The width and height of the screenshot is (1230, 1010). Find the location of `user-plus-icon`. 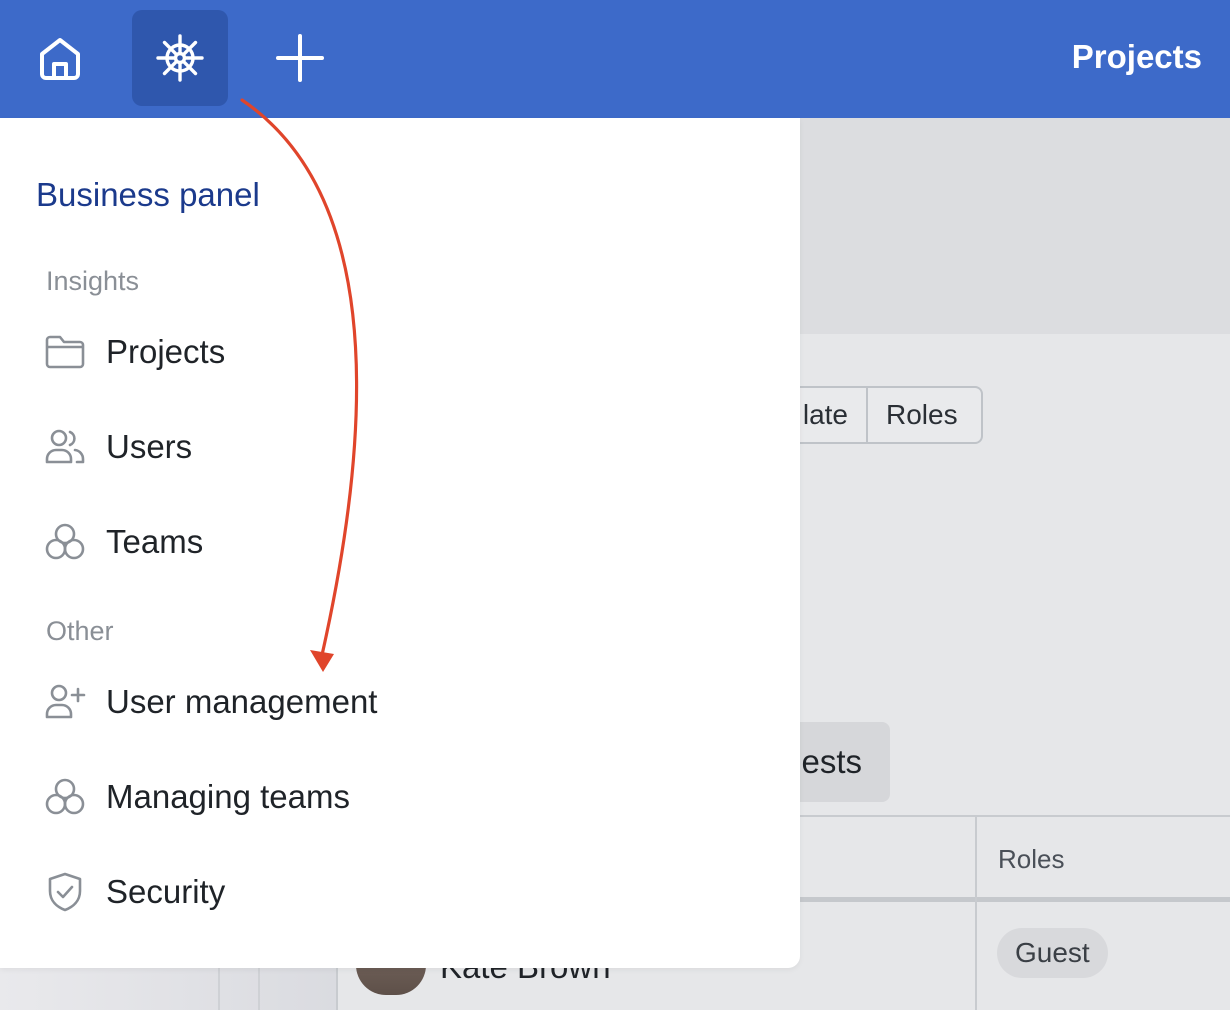

user-plus-icon is located at coordinates (65, 702).